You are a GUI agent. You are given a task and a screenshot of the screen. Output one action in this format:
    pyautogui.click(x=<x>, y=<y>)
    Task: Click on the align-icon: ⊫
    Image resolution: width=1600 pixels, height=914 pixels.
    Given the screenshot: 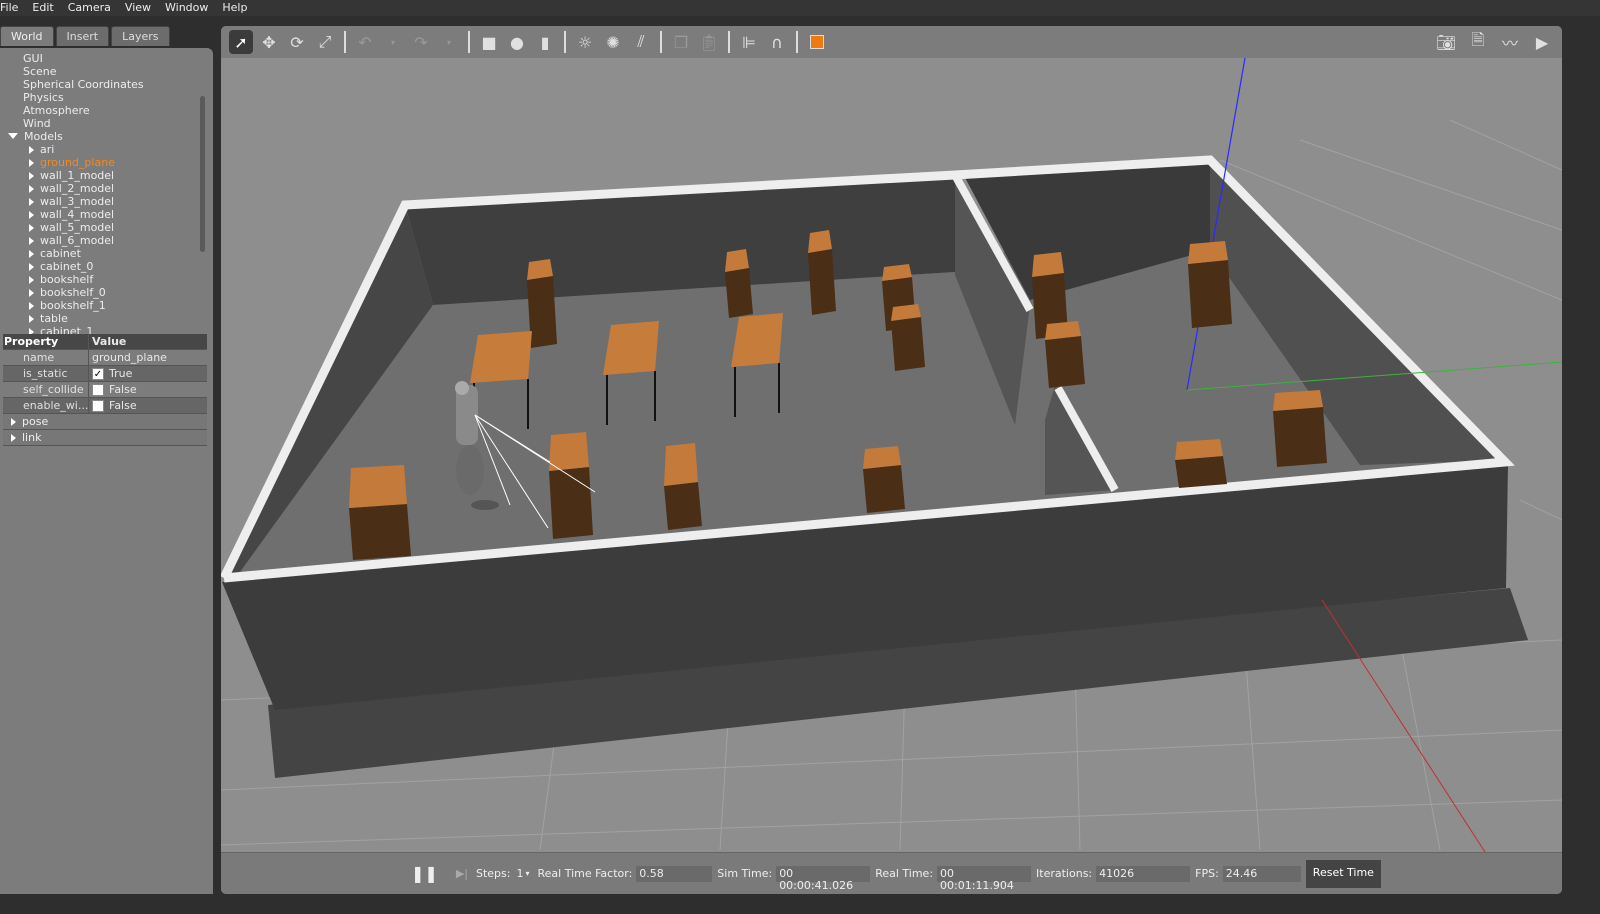 What is the action you would take?
    pyautogui.click(x=749, y=42)
    